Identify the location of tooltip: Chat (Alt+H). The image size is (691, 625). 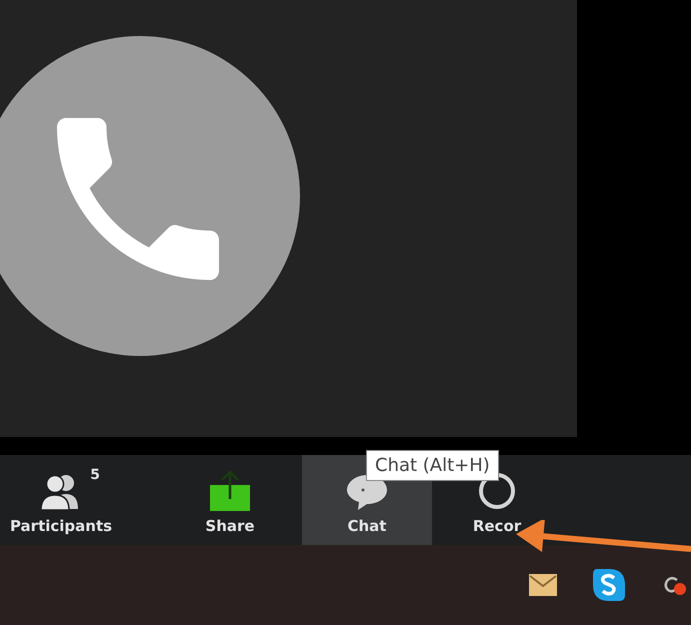
(432, 465).